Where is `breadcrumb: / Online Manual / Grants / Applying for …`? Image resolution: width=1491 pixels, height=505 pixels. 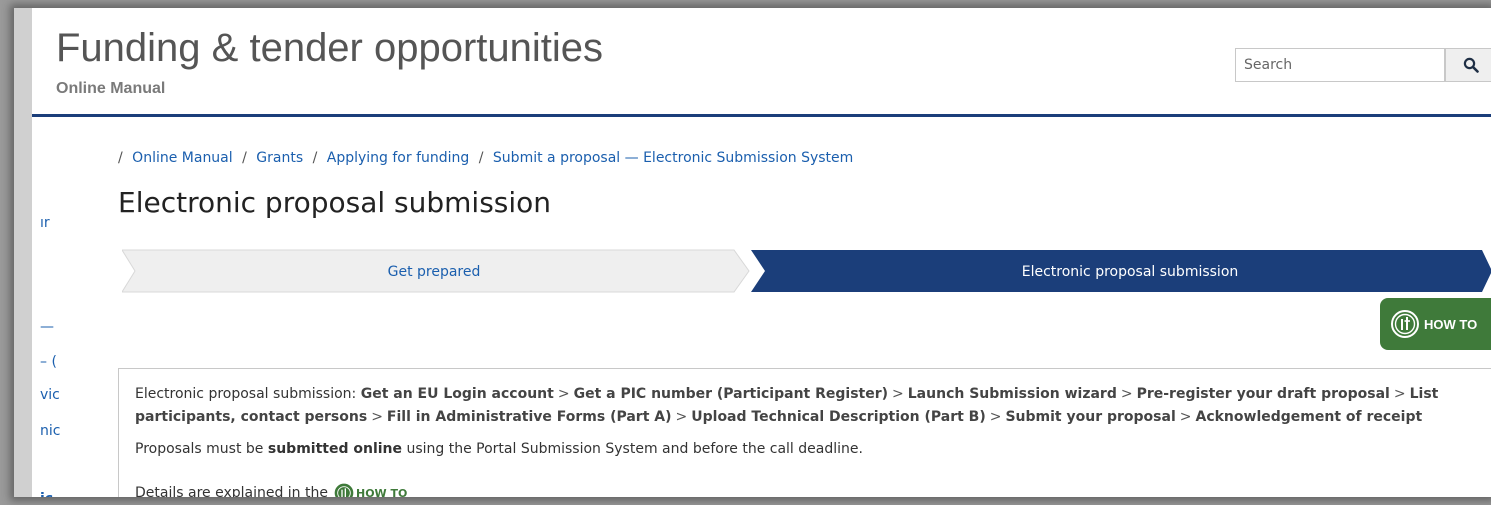
breadcrumb: / Online Manual / Grants / Applying for … is located at coordinates (486, 158).